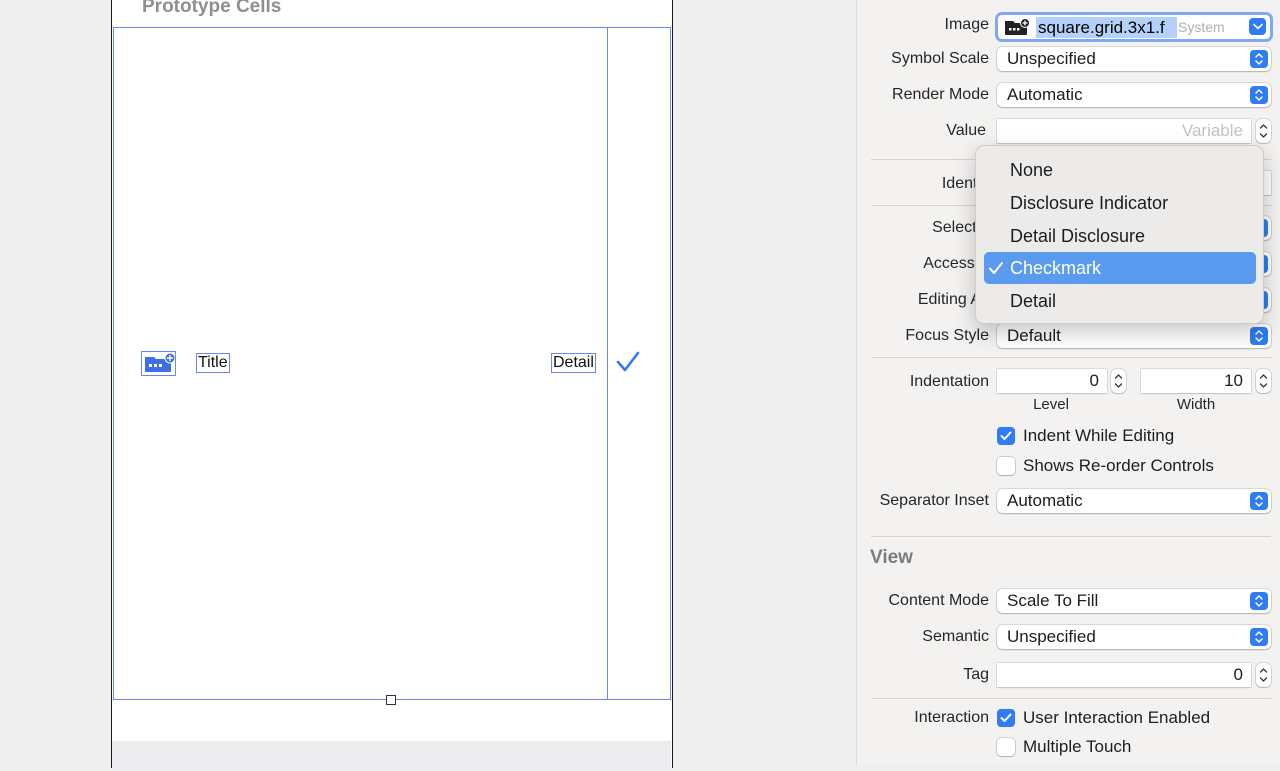  What do you see at coordinates (1134, 637) in the screenshot?
I see `semantic-popup: Unspecified` at bounding box center [1134, 637].